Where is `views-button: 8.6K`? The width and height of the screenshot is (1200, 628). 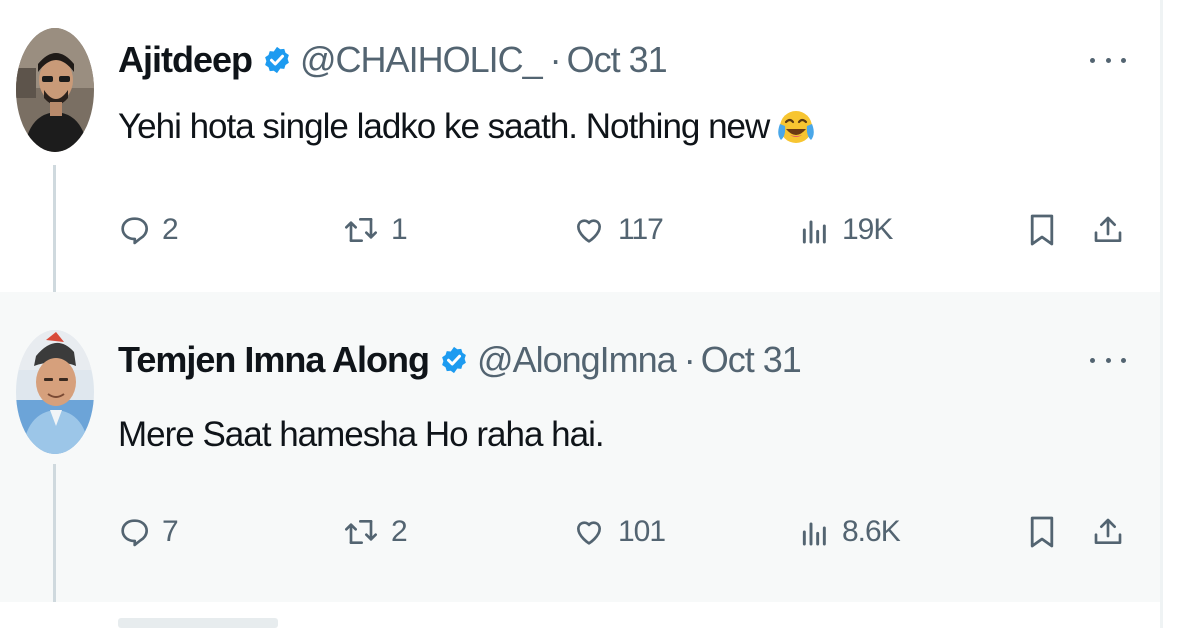 views-button: 8.6K is located at coordinates (850, 532).